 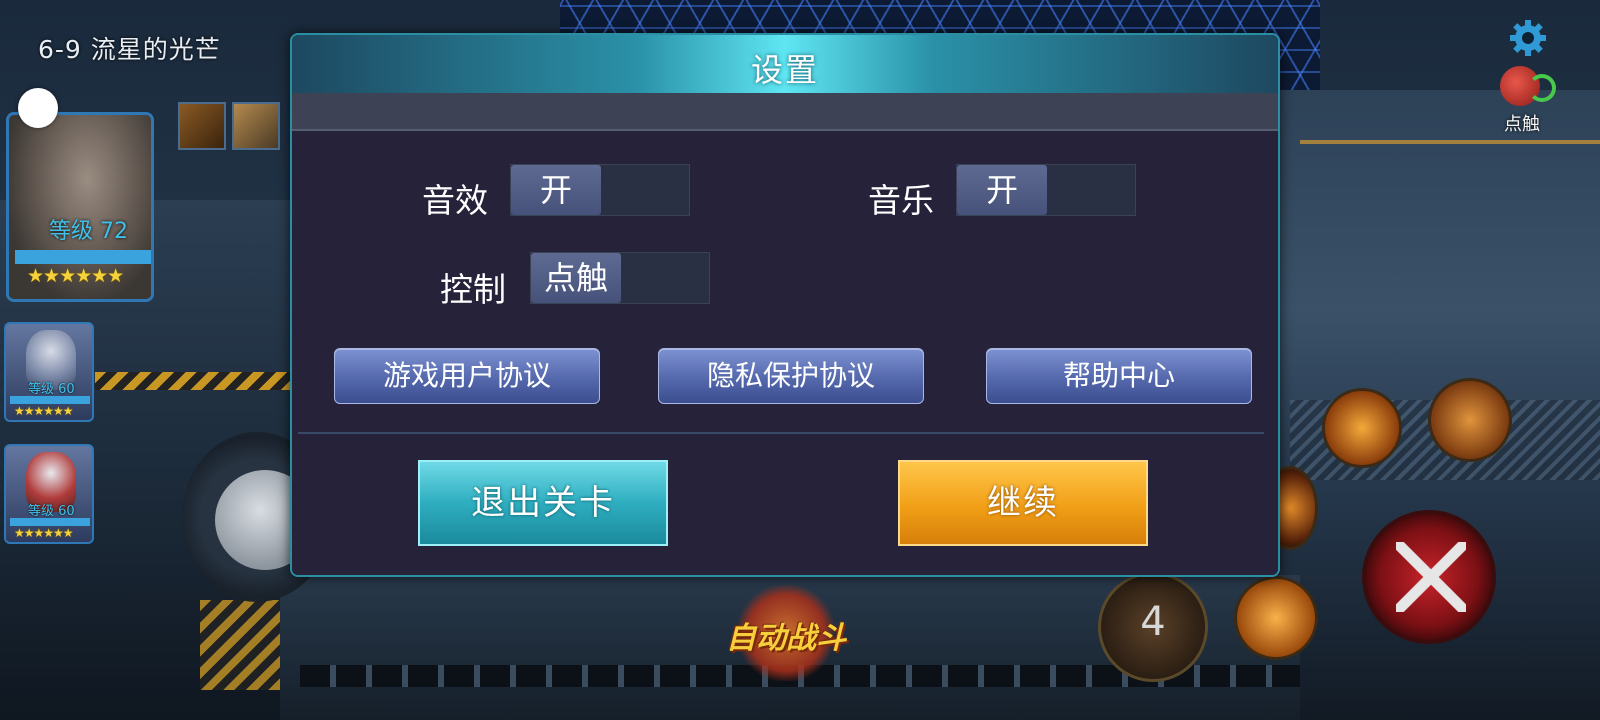 I want to click on control-toggle: 点触, so click(x=620, y=278).